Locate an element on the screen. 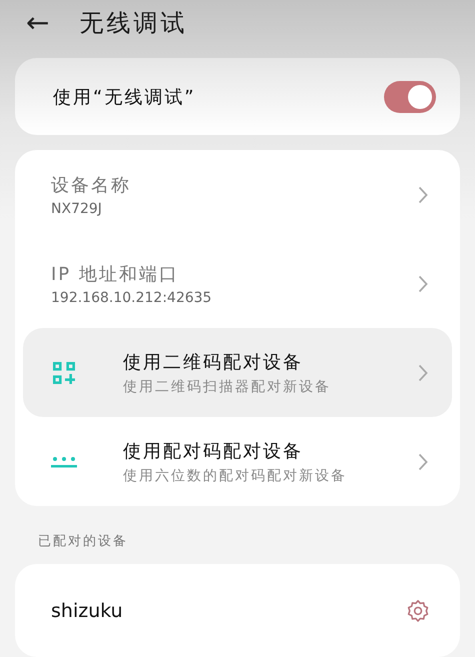 The image size is (475, 657). toggle-switch is located at coordinates (410, 96).